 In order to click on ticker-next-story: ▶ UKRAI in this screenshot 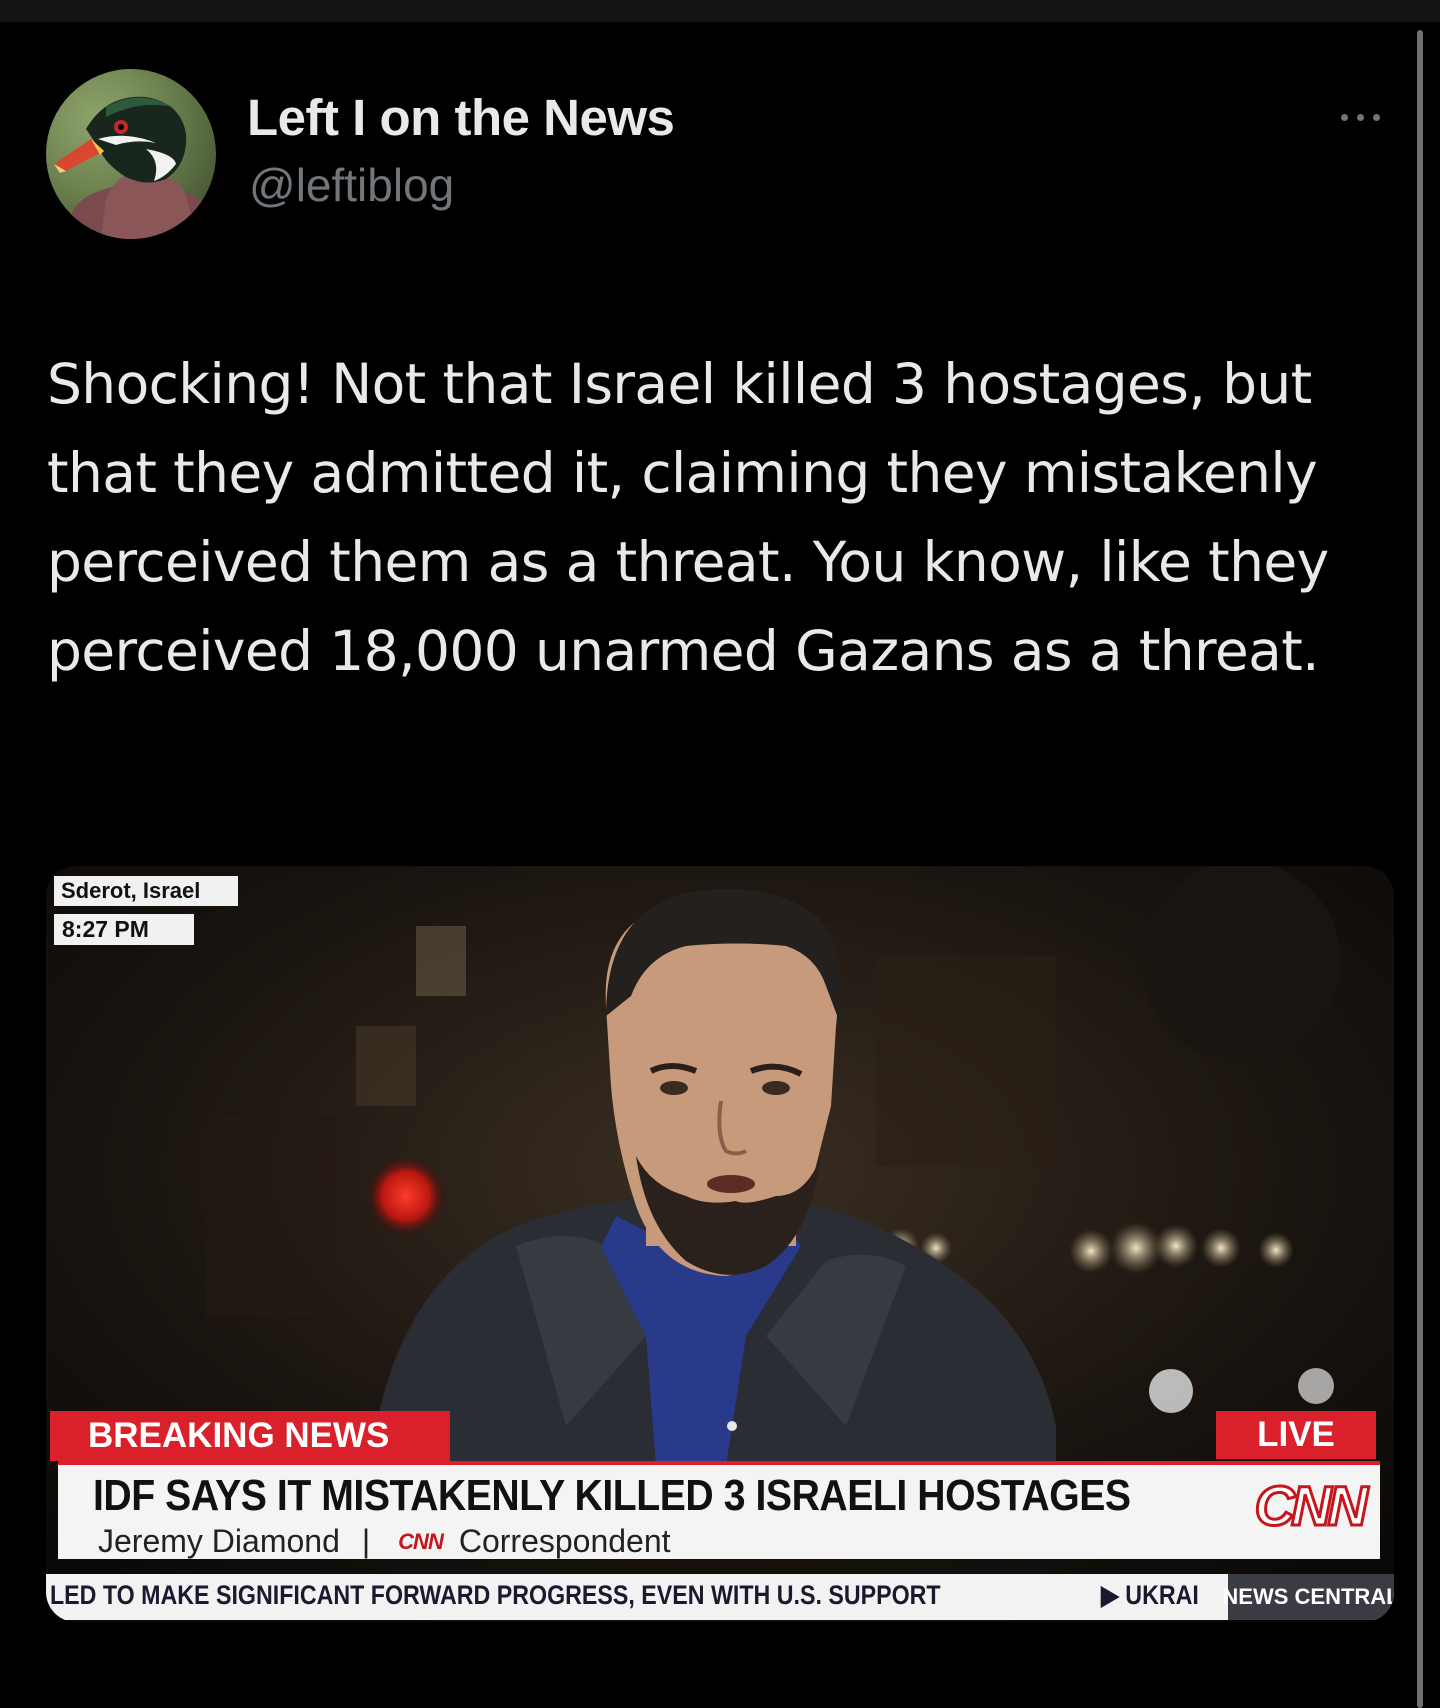, I will do `click(1150, 1595)`.